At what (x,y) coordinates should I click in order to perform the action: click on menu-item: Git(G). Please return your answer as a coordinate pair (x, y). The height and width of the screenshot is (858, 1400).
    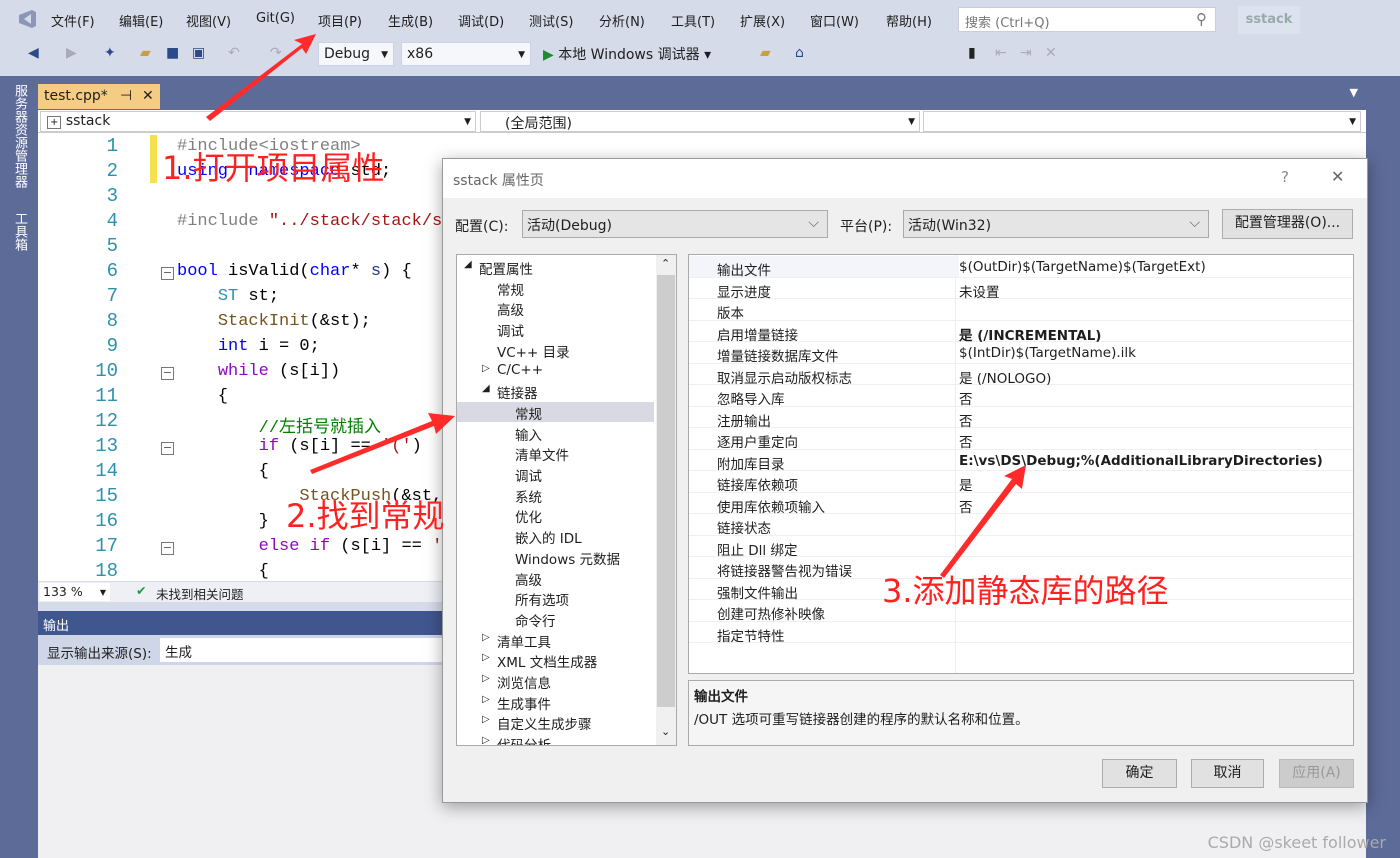
    Looking at the image, I should click on (275, 18).